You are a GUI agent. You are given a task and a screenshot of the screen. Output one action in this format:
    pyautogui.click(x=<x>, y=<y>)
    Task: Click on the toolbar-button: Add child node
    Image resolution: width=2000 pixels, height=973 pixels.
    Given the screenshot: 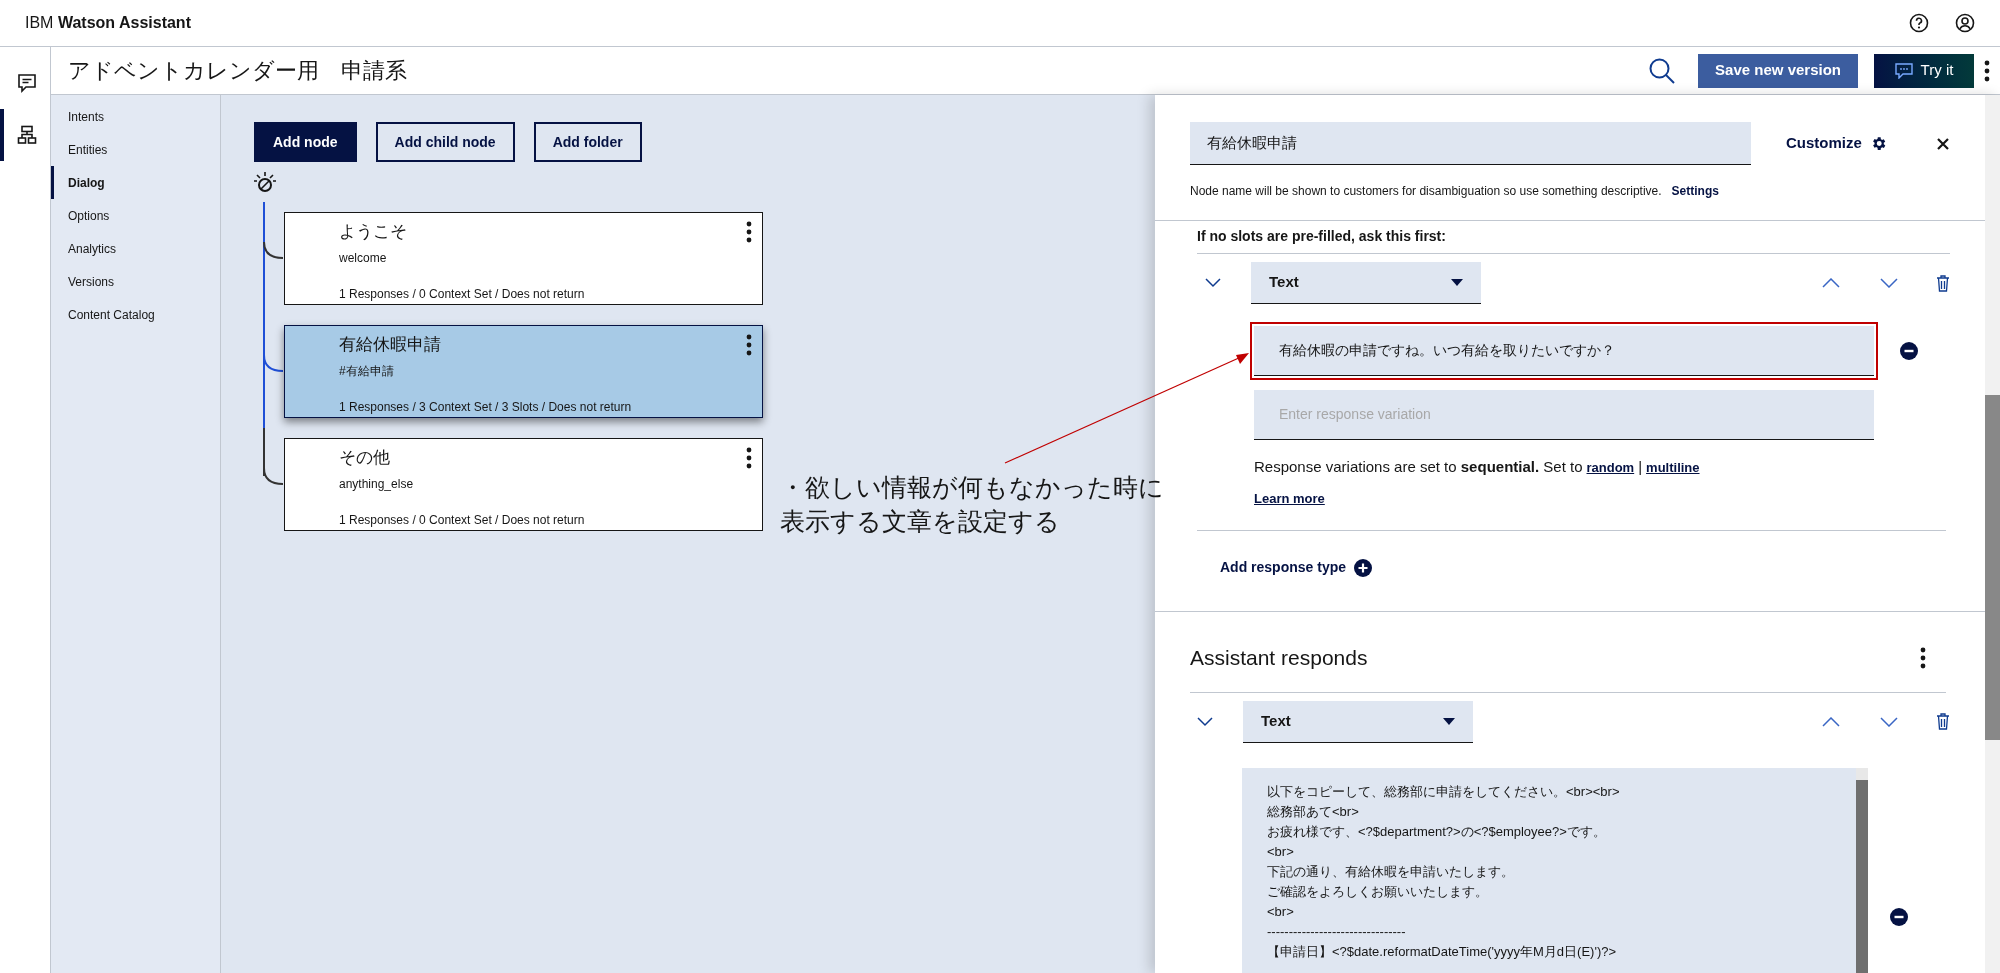 What is the action you would take?
    pyautogui.click(x=445, y=142)
    